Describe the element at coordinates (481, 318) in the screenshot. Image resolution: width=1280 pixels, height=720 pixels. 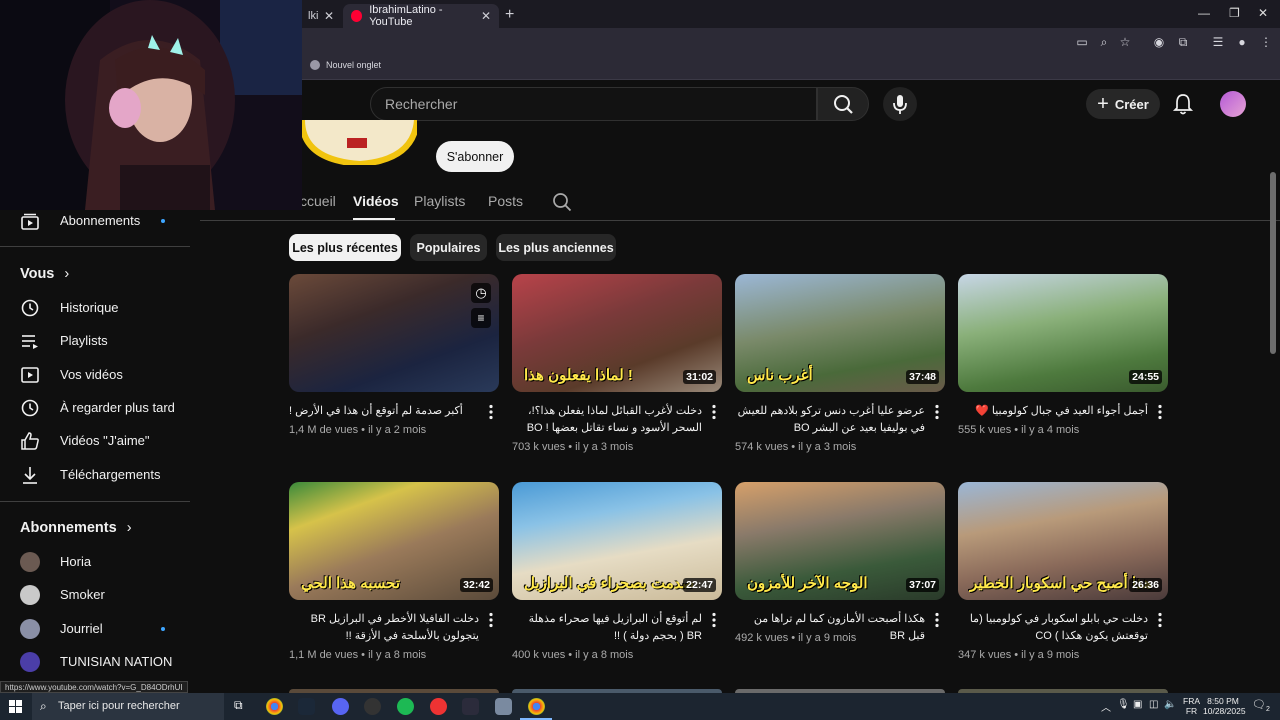
I see `add-to-queue-icon: ≡` at that location.